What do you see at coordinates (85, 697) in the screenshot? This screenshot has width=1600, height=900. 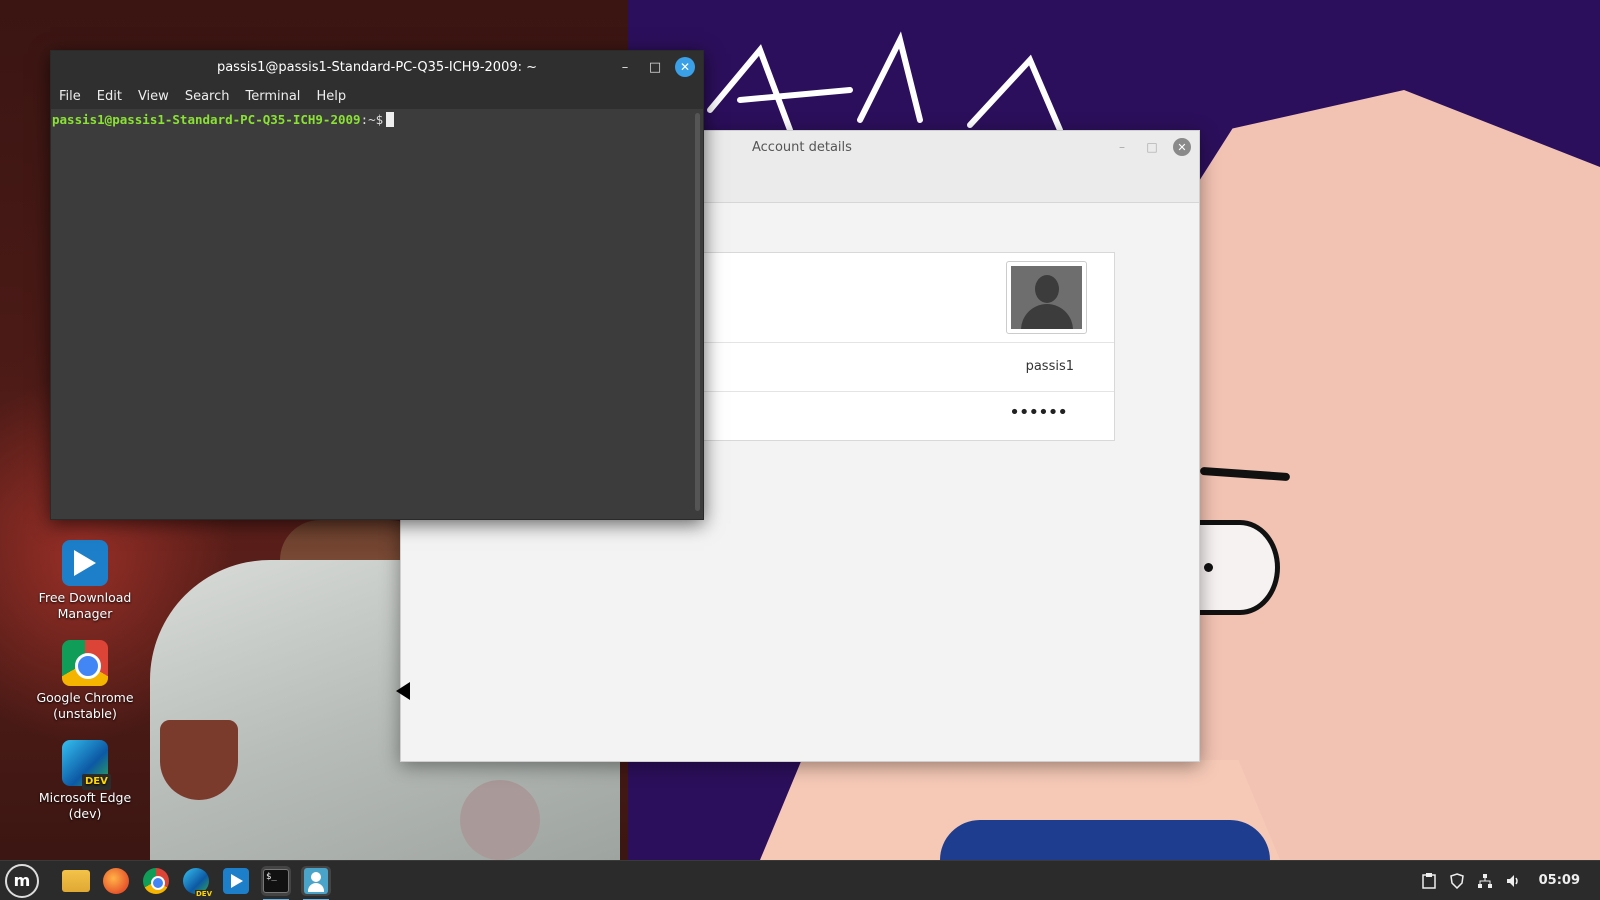 I see `desktop-icon-label: Google Chrome` at bounding box center [85, 697].